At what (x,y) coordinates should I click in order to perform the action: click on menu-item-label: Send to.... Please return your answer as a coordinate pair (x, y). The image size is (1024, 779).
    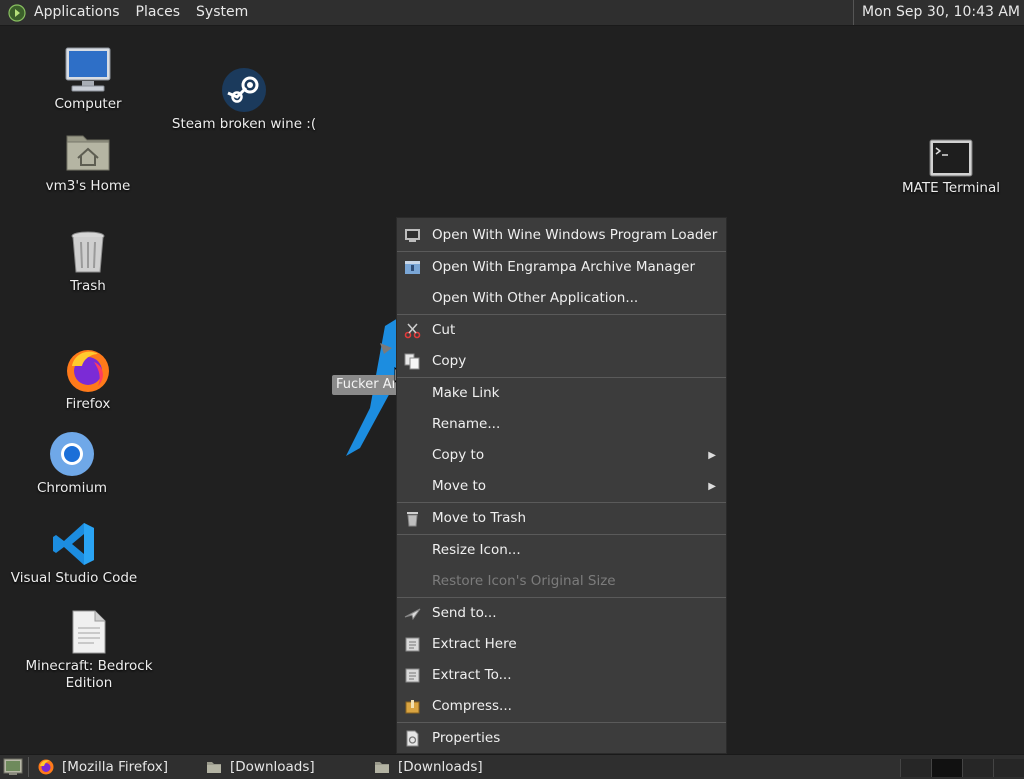
    Looking at the image, I should click on (464, 613).